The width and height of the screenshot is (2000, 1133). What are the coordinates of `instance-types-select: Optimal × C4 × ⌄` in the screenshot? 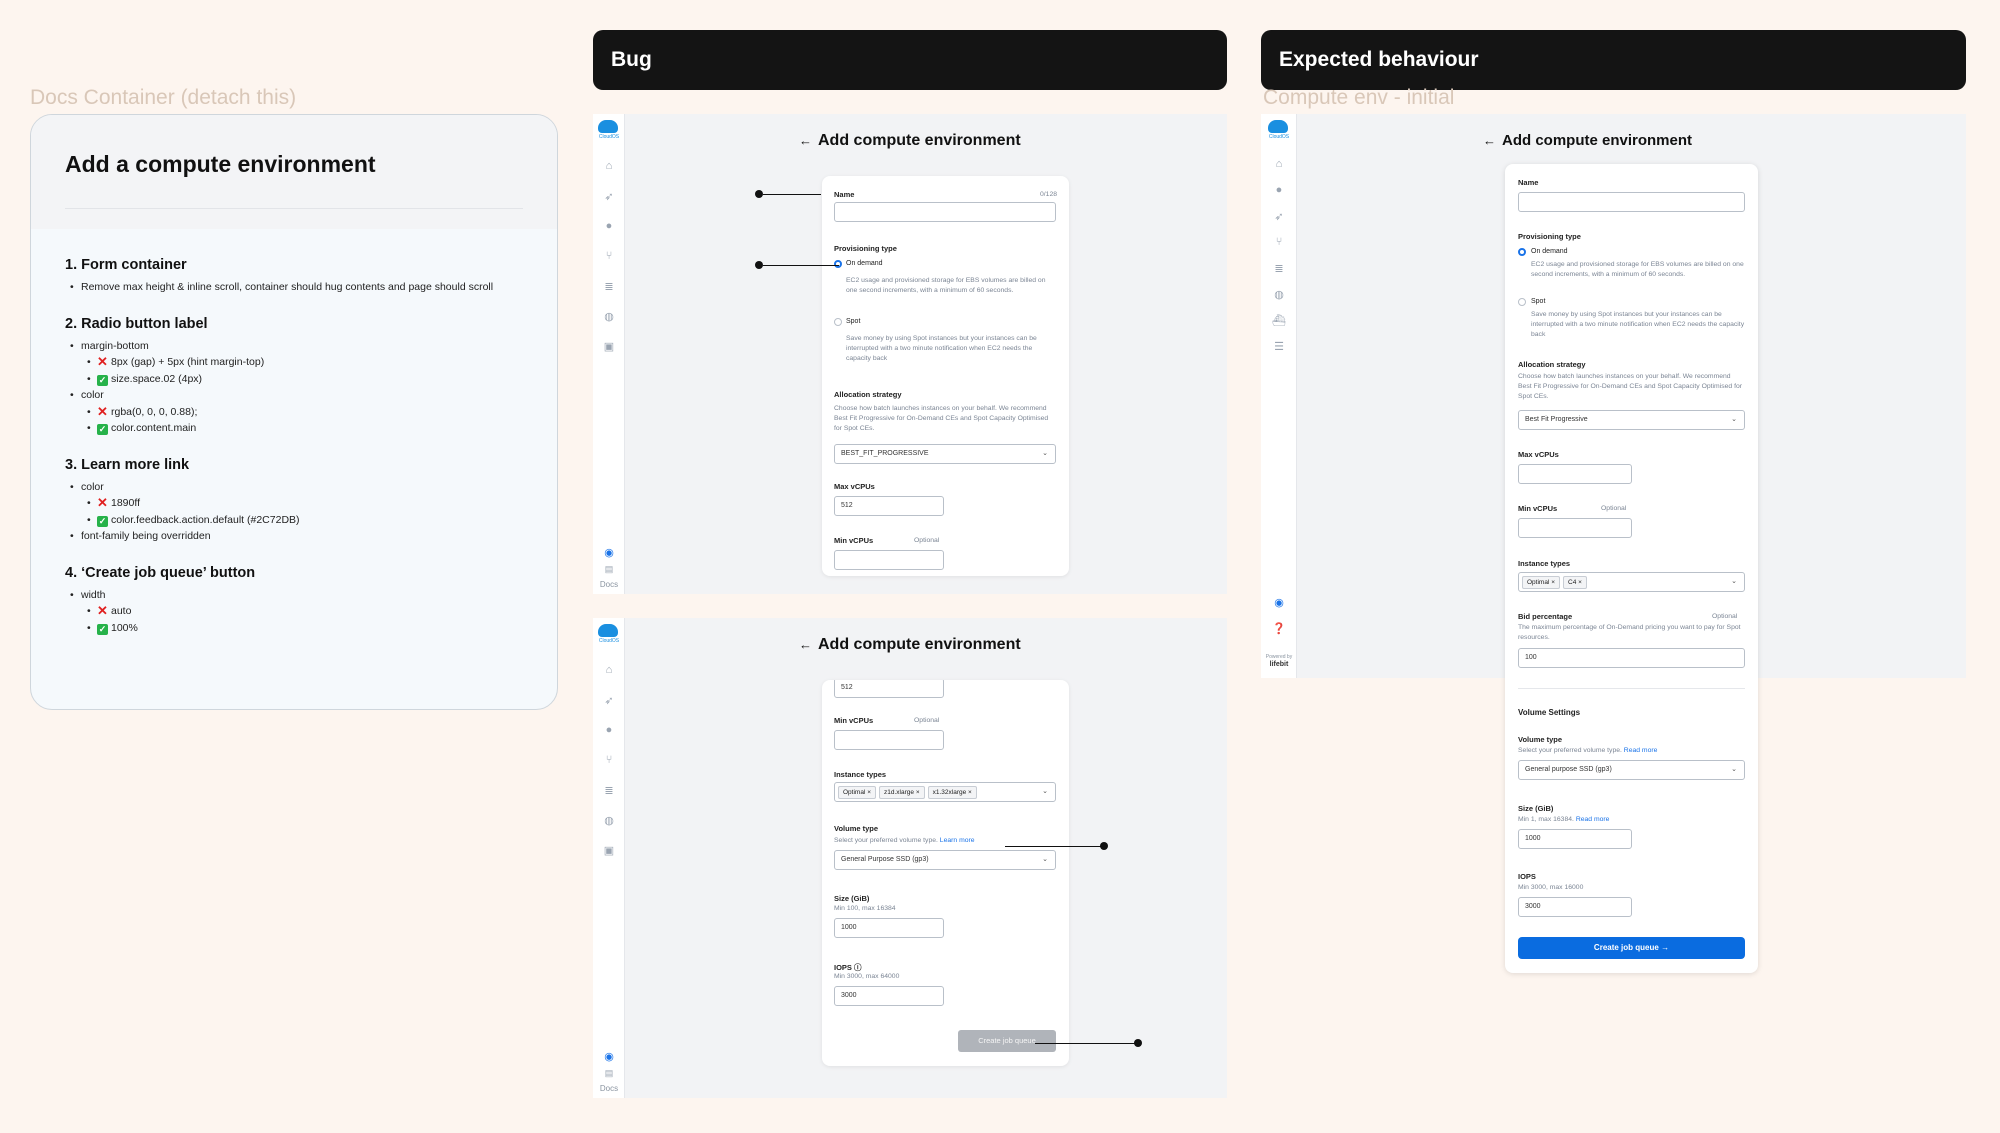 It's located at (1631, 582).